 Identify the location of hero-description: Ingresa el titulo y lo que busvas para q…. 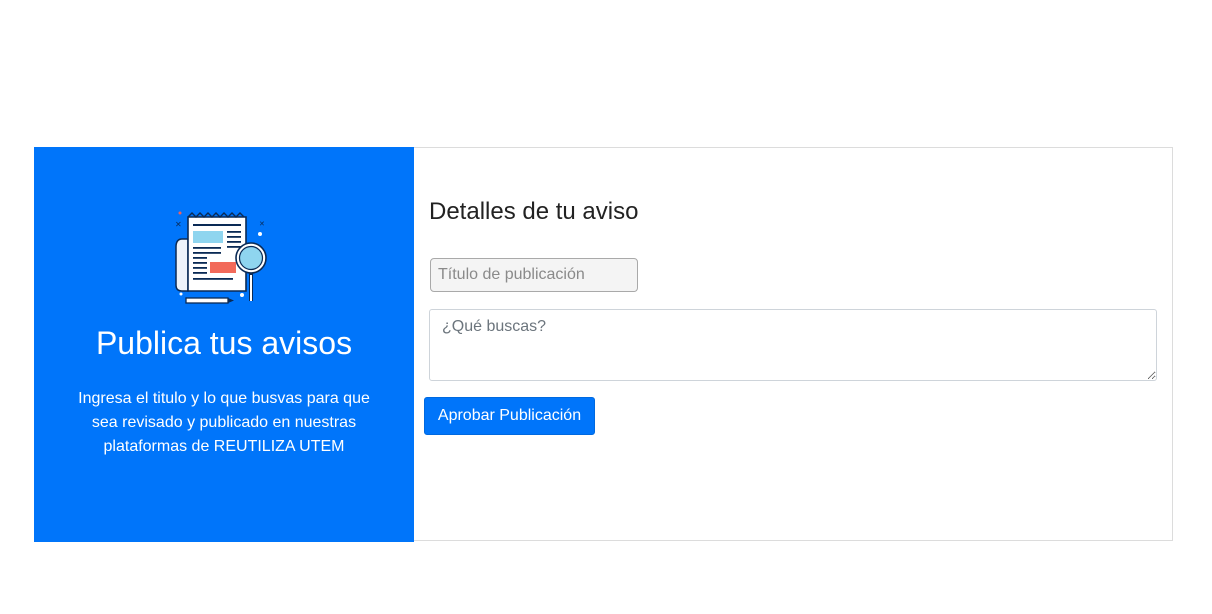
(224, 422).